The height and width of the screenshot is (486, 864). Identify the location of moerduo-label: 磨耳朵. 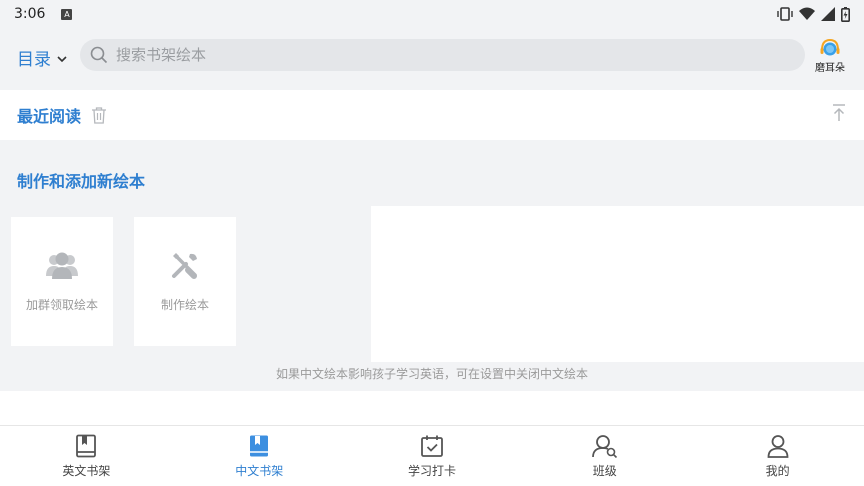
(830, 68).